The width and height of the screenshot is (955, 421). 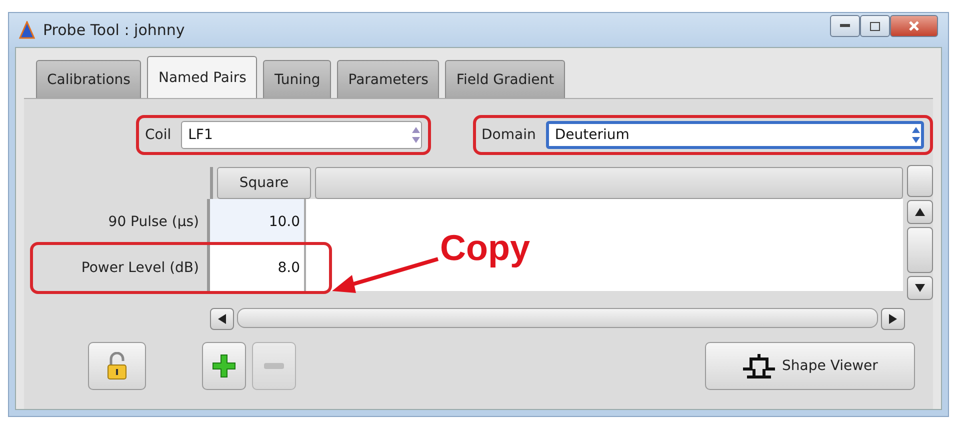 I want to click on up-arrow-icon, so click(x=920, y=212).